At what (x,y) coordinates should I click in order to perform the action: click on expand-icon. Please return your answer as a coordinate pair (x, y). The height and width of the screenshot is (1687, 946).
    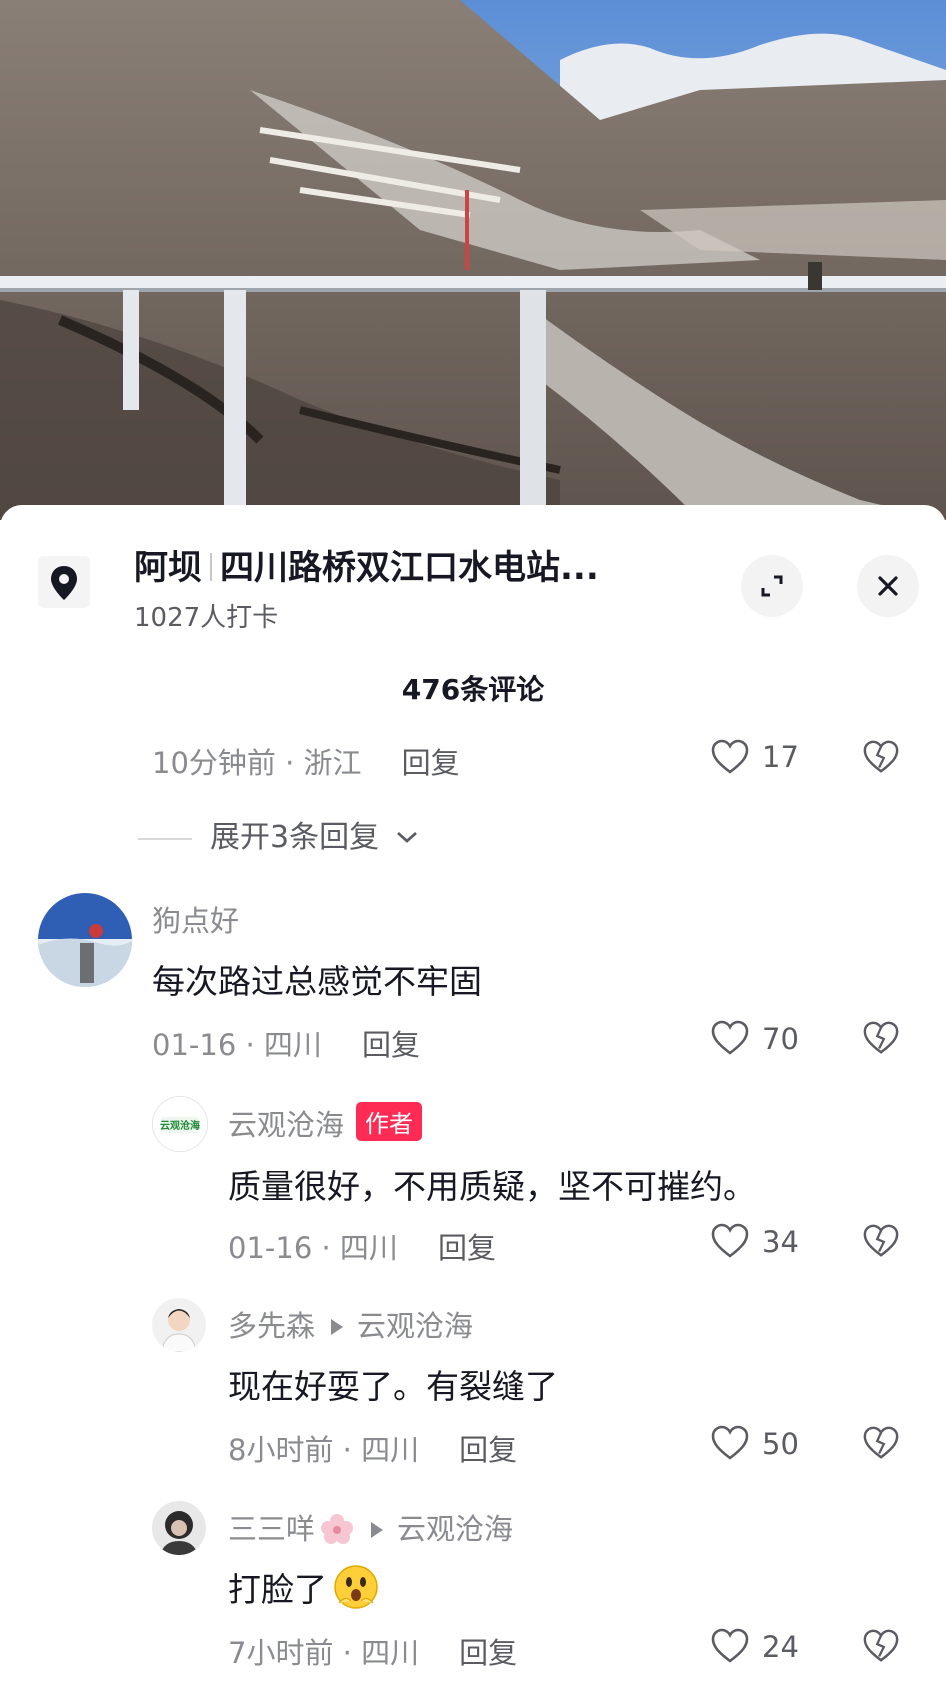
    Looking at the image, I should click on (772, 586).